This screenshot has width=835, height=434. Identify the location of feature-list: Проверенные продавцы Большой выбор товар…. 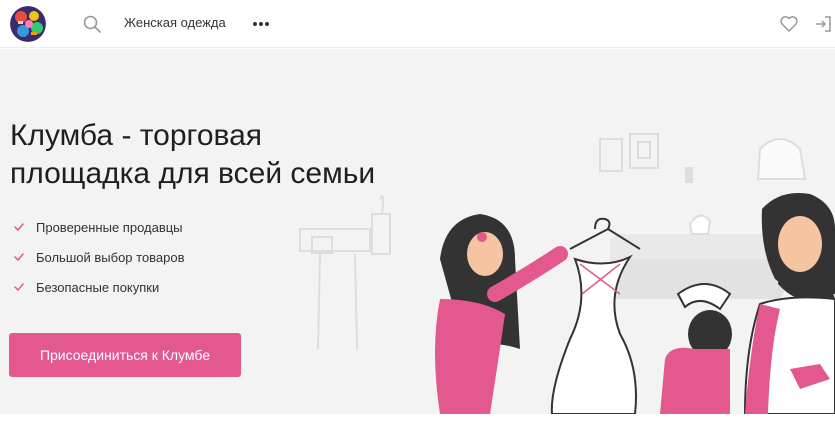
(99, 257).